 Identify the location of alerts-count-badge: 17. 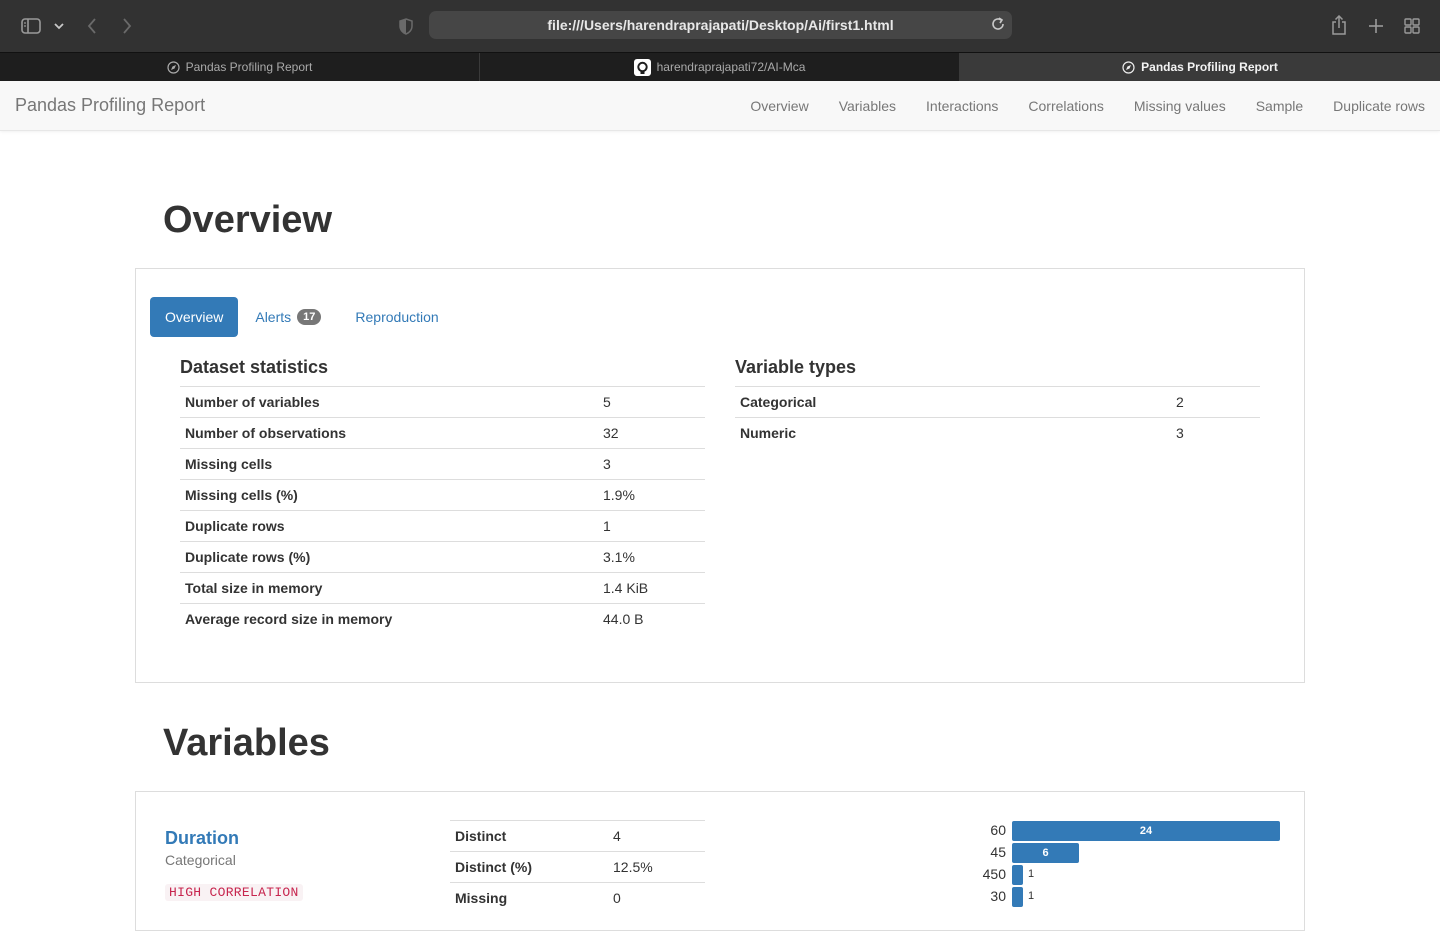
(309, 317).